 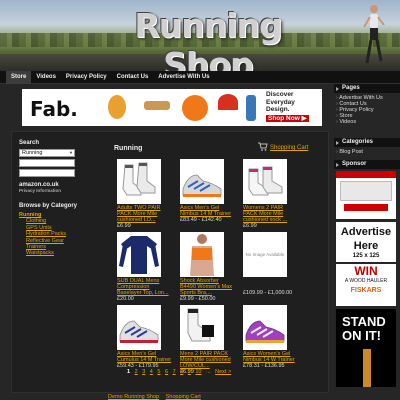 I want to click on page-link: 4, so click(x=151, y=372).